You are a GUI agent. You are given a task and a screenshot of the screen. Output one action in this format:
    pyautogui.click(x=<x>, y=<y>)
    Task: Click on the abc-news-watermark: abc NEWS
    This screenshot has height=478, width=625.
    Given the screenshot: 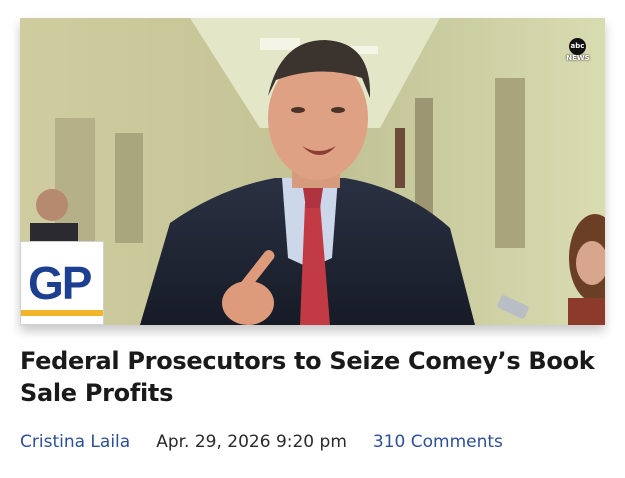 What is the action you would take?
    pyautogui.click(x=578, y=50)
    